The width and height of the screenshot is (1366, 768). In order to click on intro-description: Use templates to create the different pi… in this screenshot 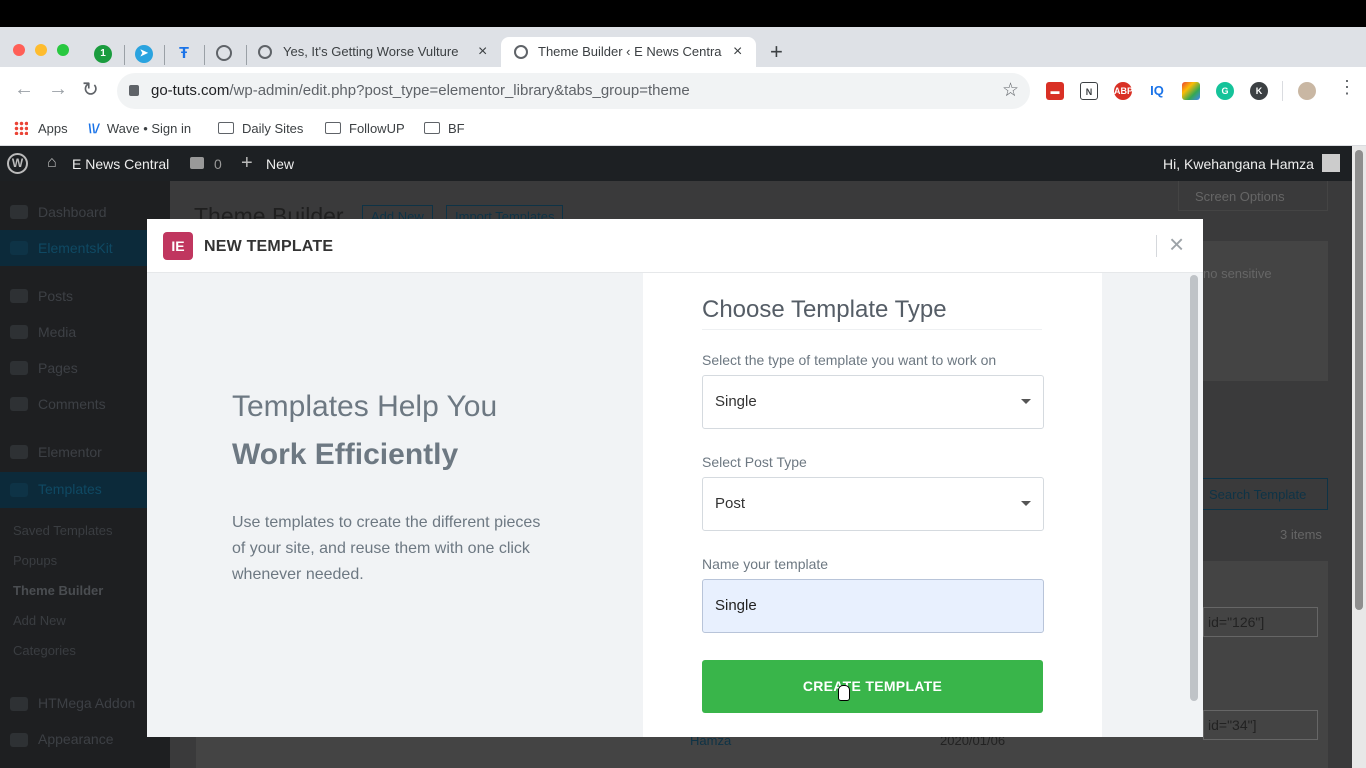, I will do `click(386, 548)`.